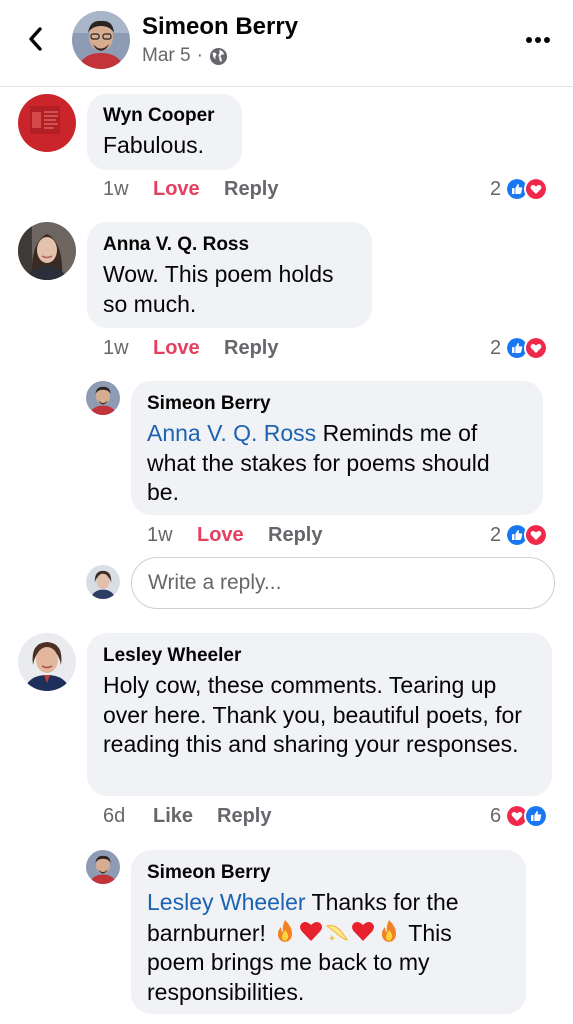 The width and height of the screenshot is (573, 1024). Describe the element at coordinates (226, 902) in the screenshot. I see `mention-link: Lesley Wheeler` at that location.